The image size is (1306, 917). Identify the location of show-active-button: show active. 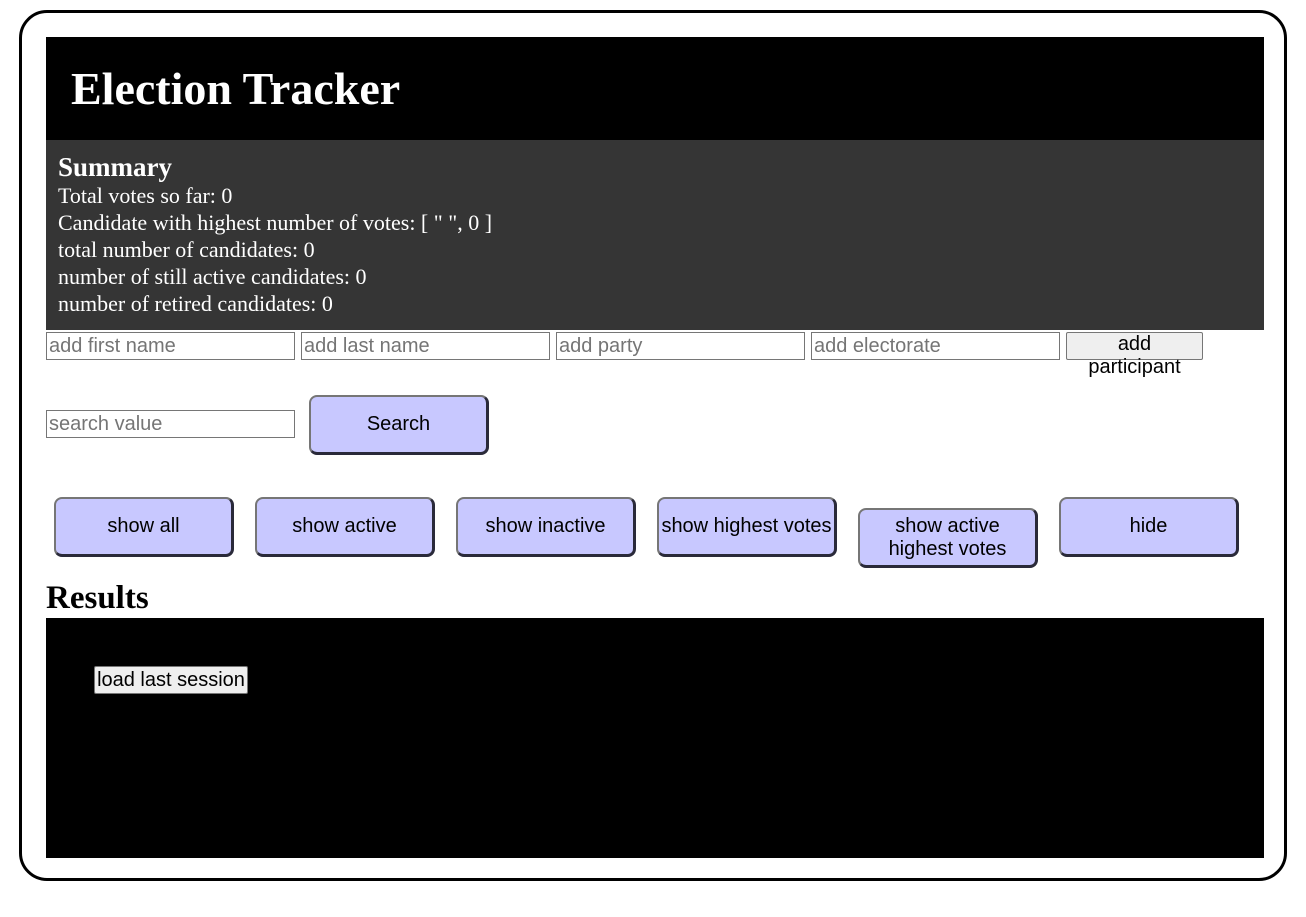
(345, 527).